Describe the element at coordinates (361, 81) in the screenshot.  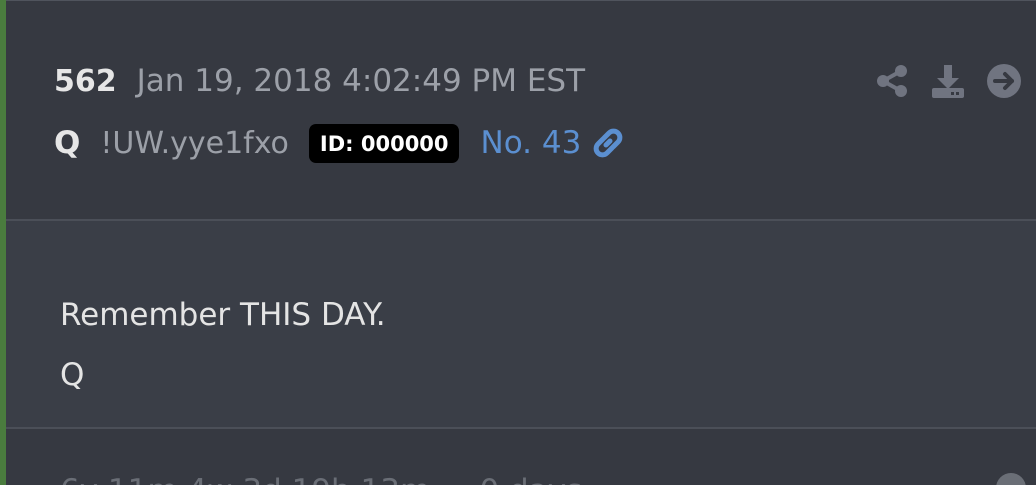
I see `post-date: Jan 19, 2018 4:02:49 PM EST` at that location.